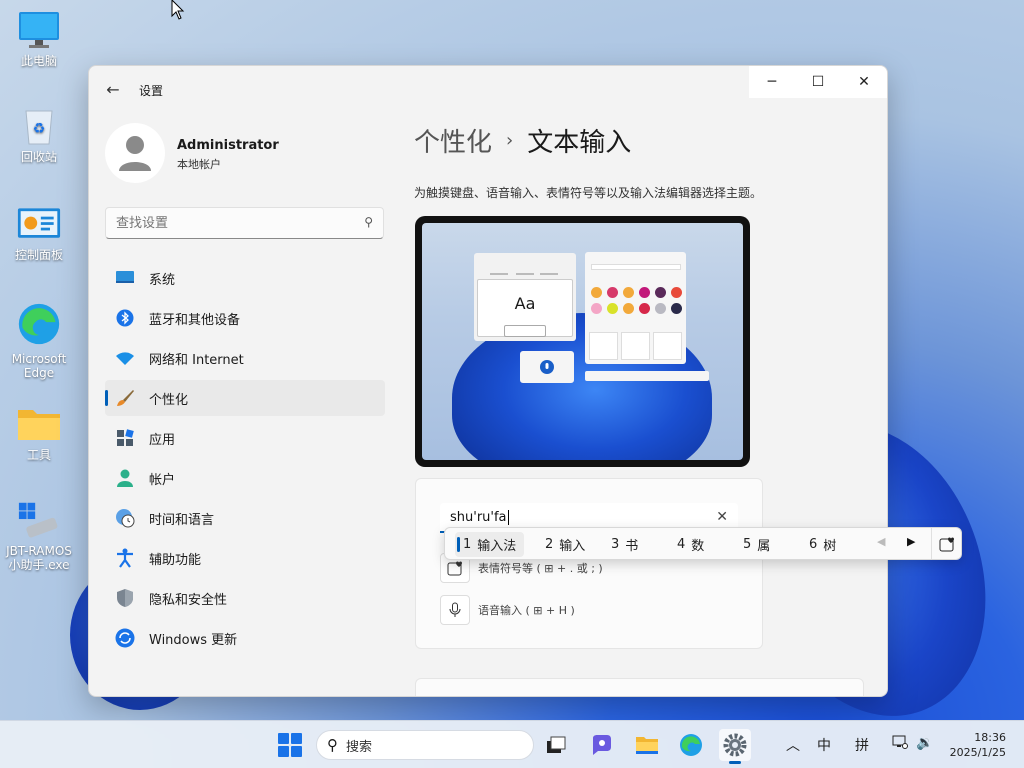  I want to click on ime-next-page-icon: ▶, so click(911, 541).